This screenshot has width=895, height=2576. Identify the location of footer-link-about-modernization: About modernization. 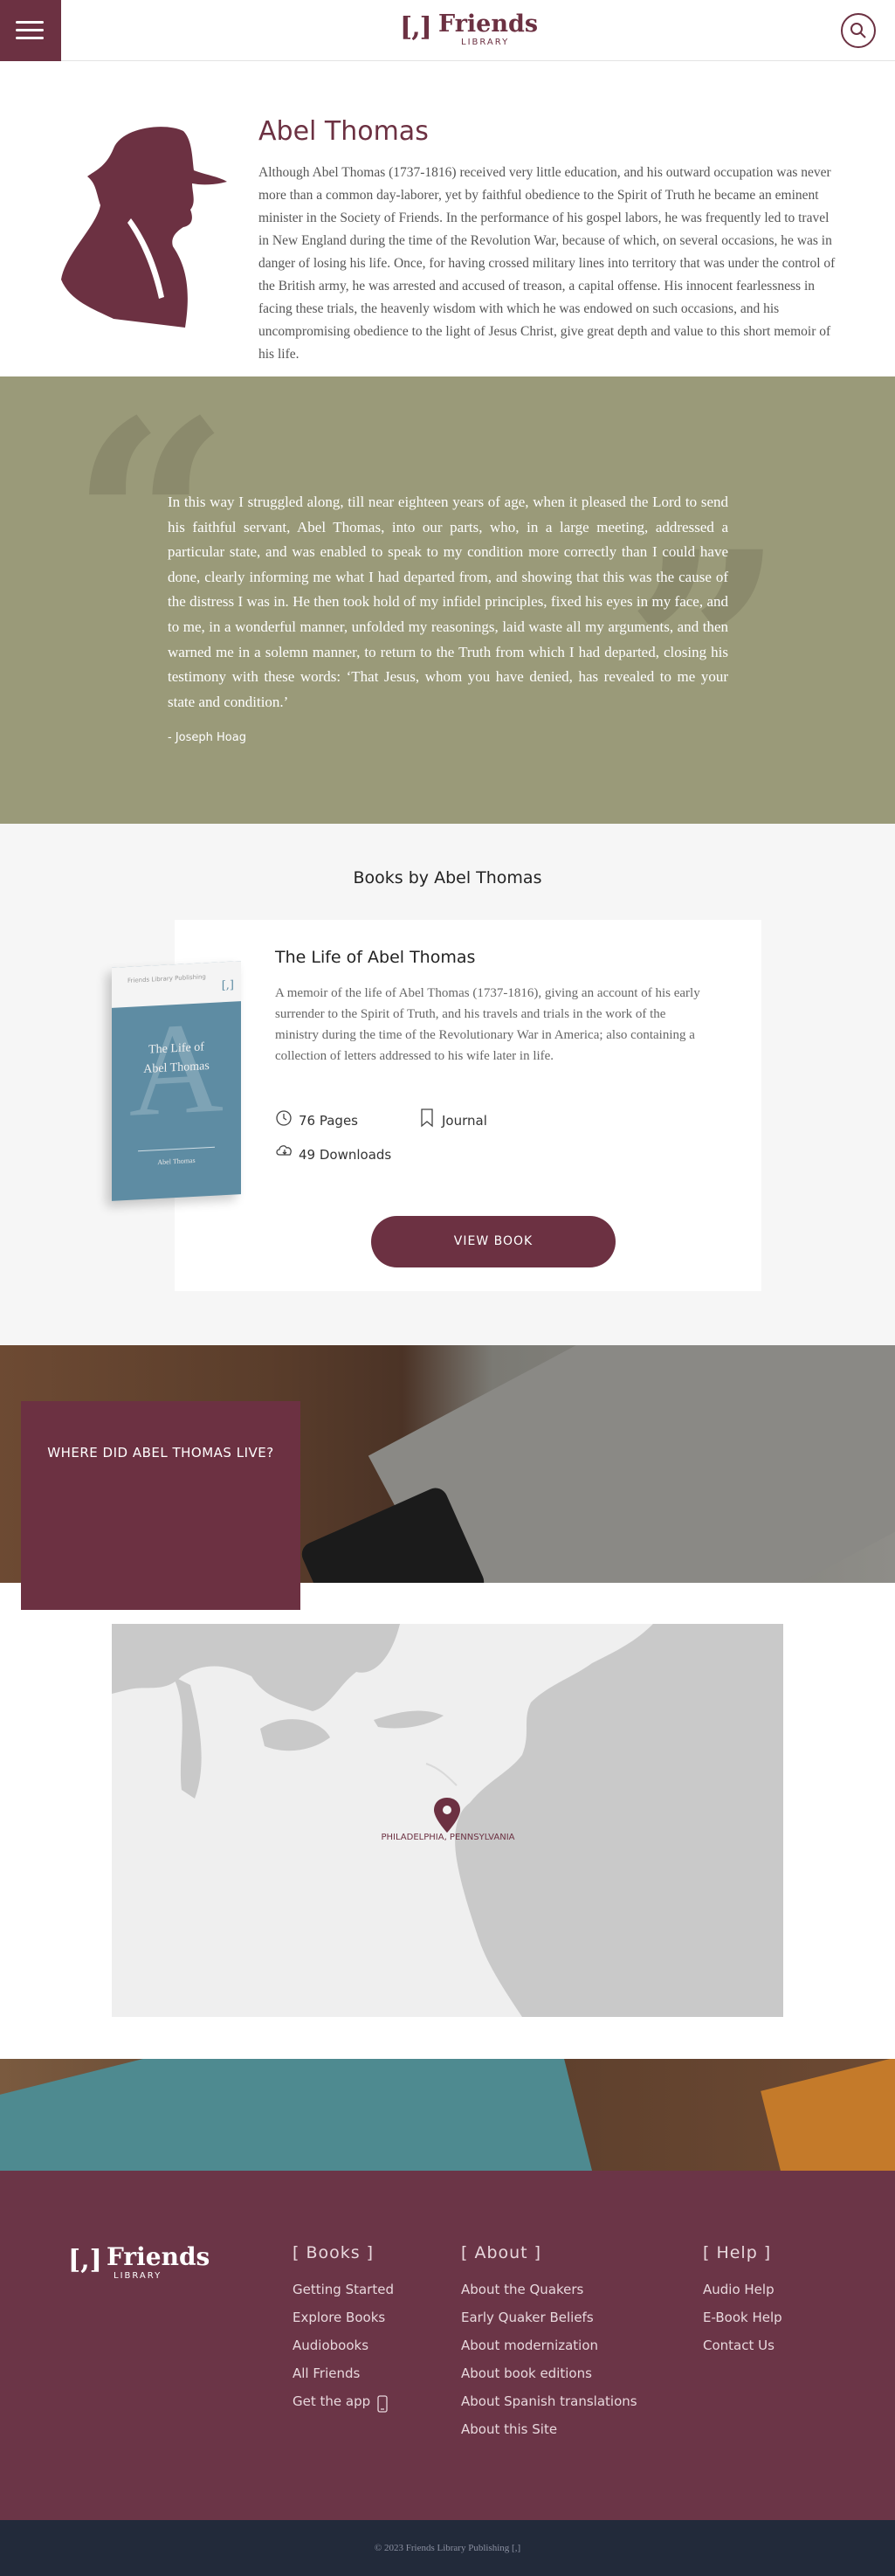
(529, 2345).